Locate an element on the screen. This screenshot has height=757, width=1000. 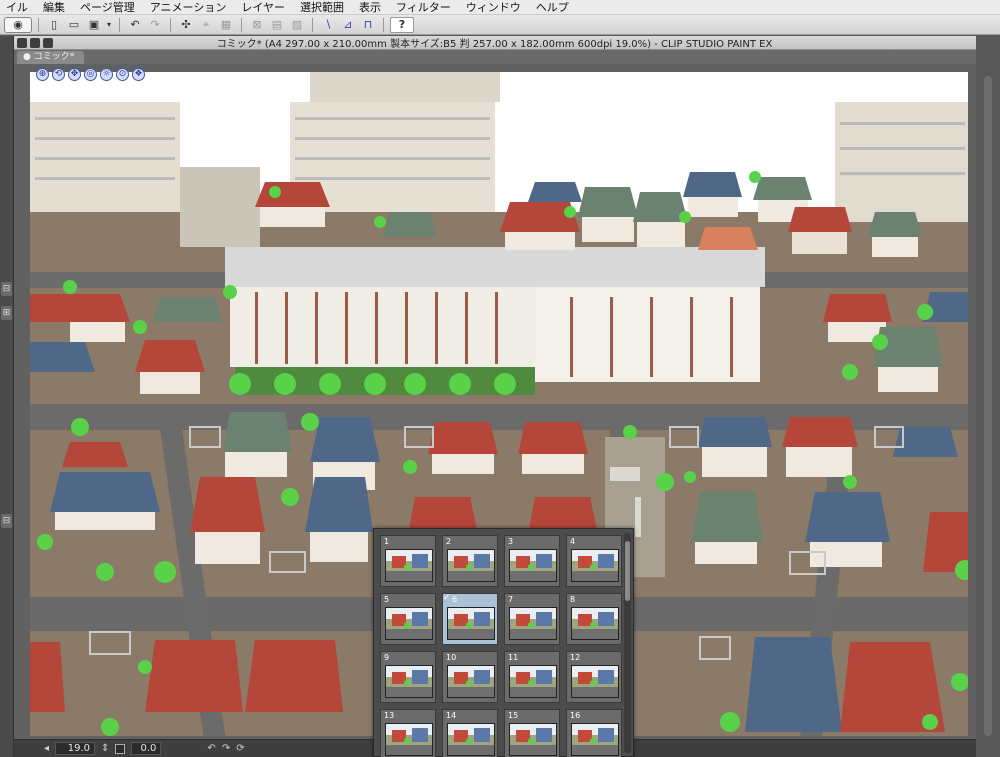
page-thumbnail: 5 is located at coordinates (408, 619).